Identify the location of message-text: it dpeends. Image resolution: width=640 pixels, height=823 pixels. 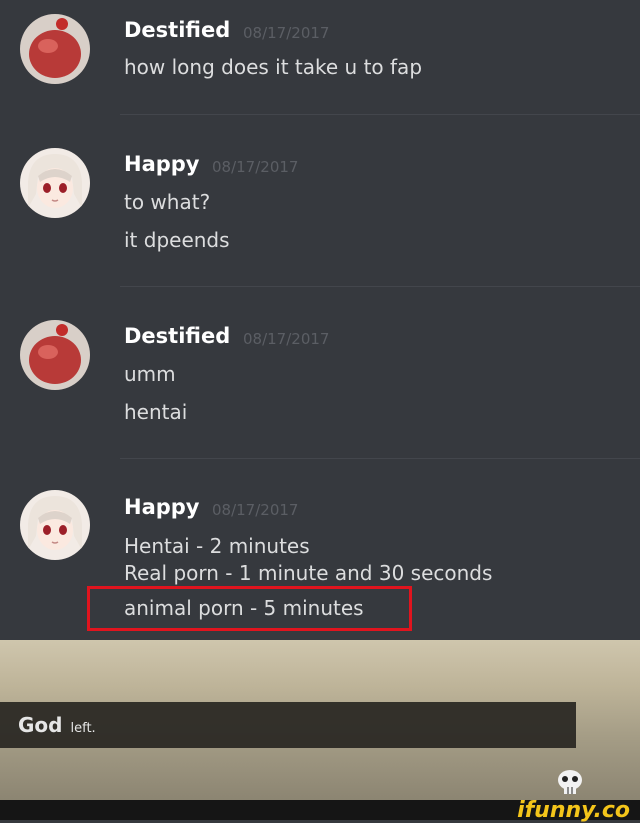
(177, 240).